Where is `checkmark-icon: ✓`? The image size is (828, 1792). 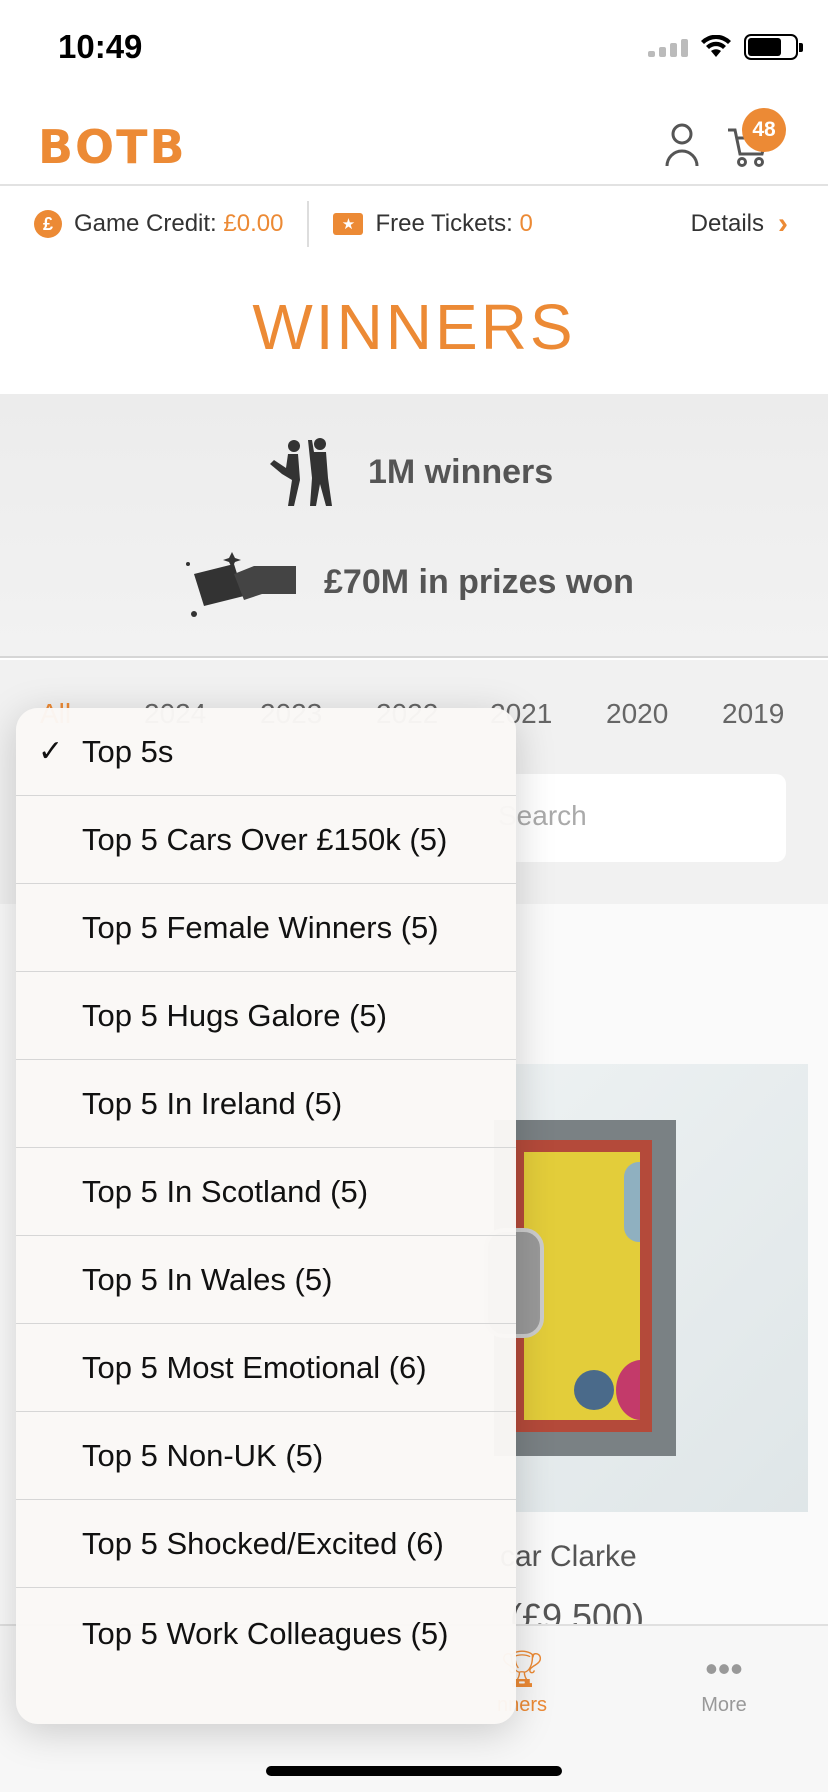 checkmark-icon: ✓ is located at coordinates (51, 751).